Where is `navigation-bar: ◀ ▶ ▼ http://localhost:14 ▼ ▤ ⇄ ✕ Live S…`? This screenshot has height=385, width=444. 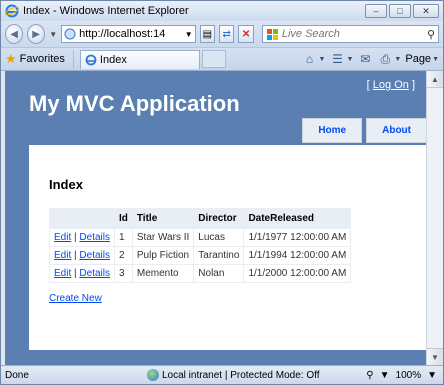 navigation-bar: ◀ ▶ ▼ http://localhost:14 ▼ ▤ ⇄ ✕ Live S… is located at coordinates (222, 34).